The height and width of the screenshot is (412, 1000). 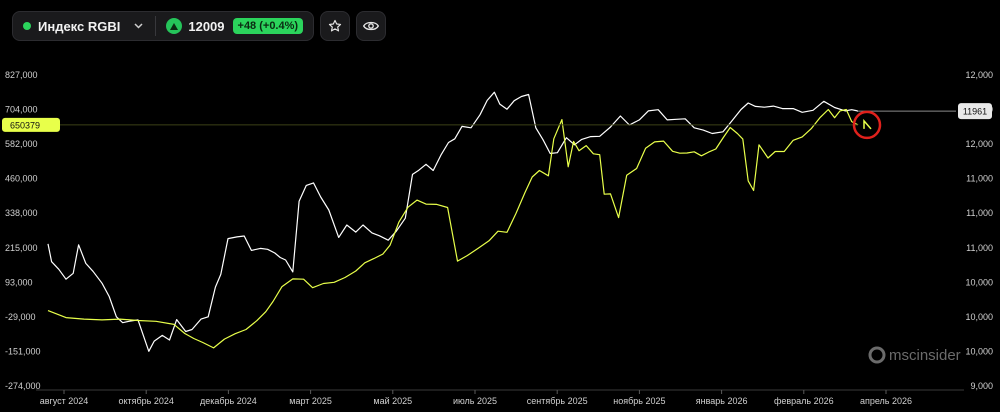 I want to click on x-tick-label: сентябрь 2025, so click(x=557, y=401).